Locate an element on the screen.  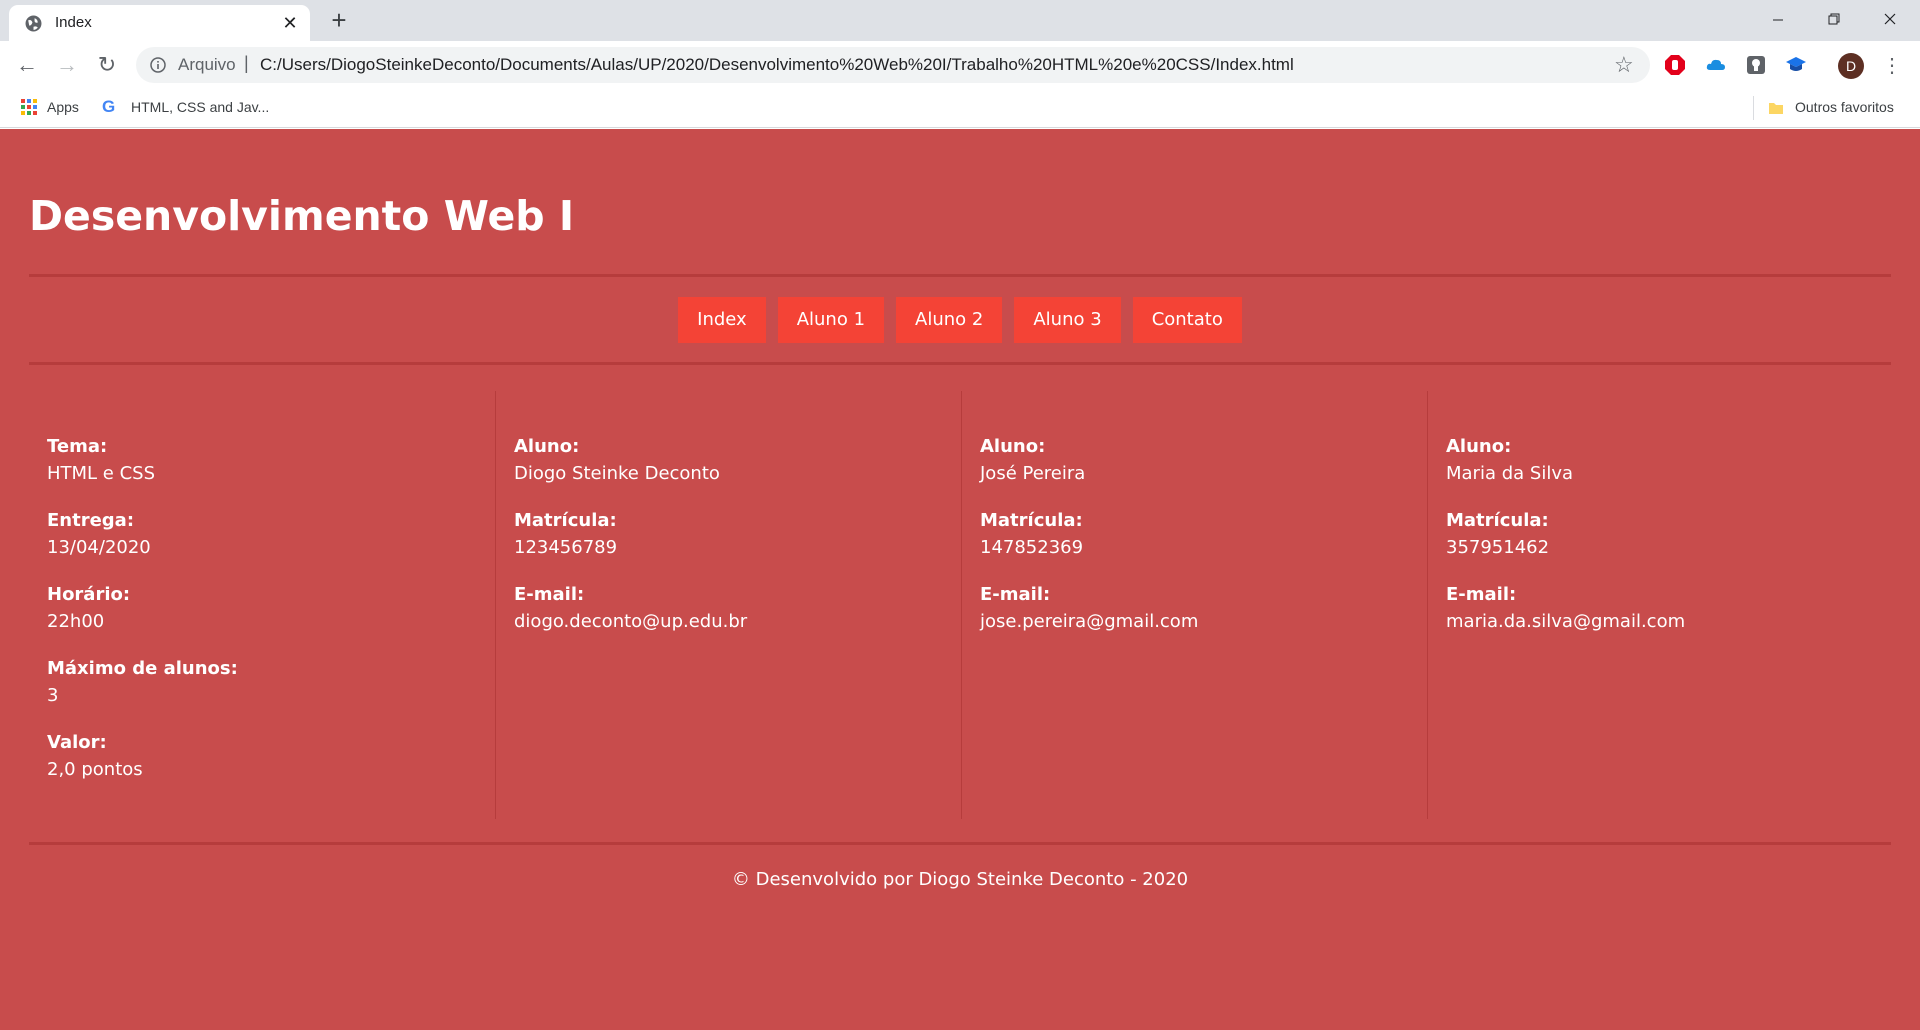
page-title: Desenvolvimento Web I is located at coordinates (302, 216).